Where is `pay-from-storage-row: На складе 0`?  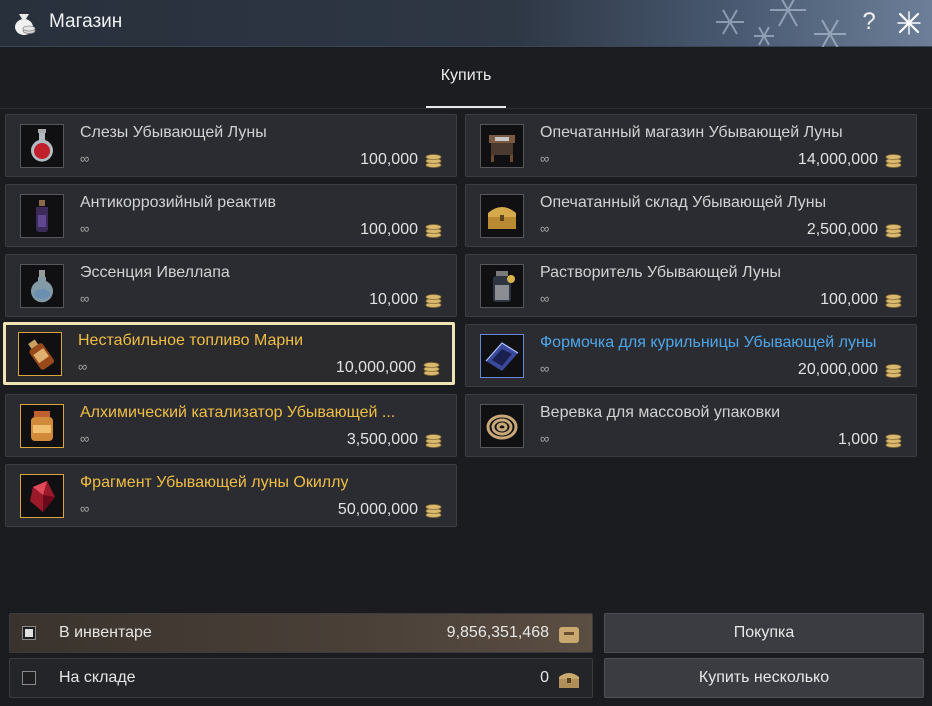
pay-from-storage-row: На складе 0 is located at coordinates (301, 678).